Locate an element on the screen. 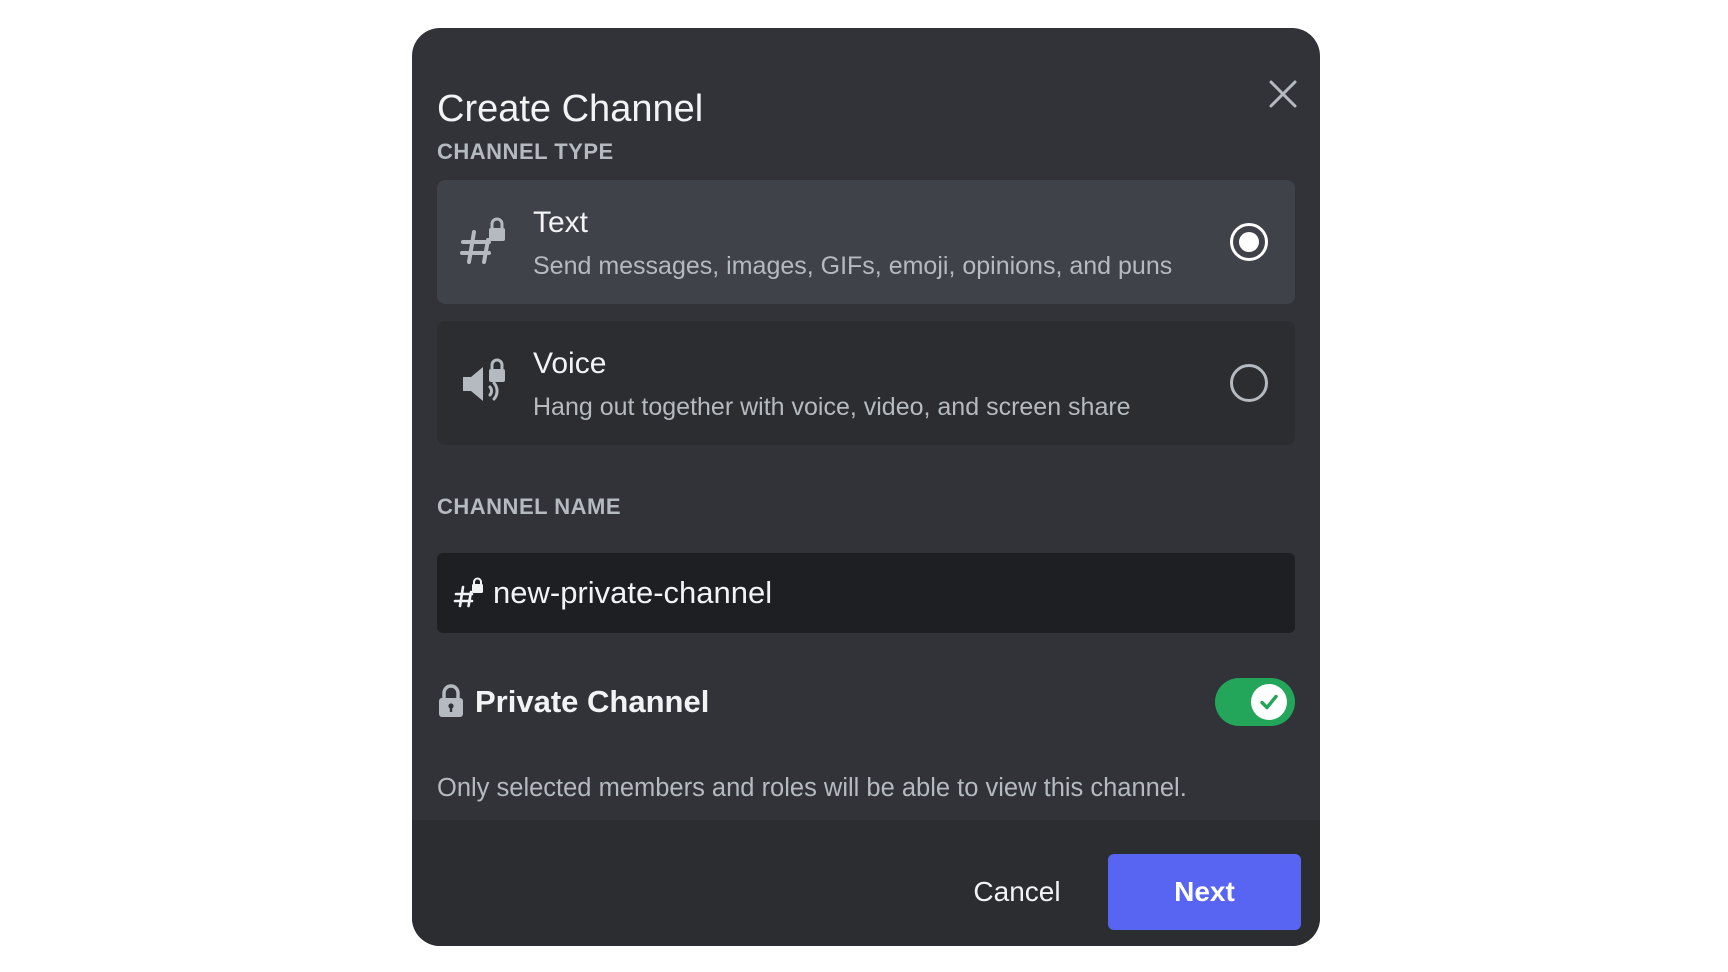 The width and height of the screenshot is (1728, 972). toggle-knob is located at coordinates (1269, 702).